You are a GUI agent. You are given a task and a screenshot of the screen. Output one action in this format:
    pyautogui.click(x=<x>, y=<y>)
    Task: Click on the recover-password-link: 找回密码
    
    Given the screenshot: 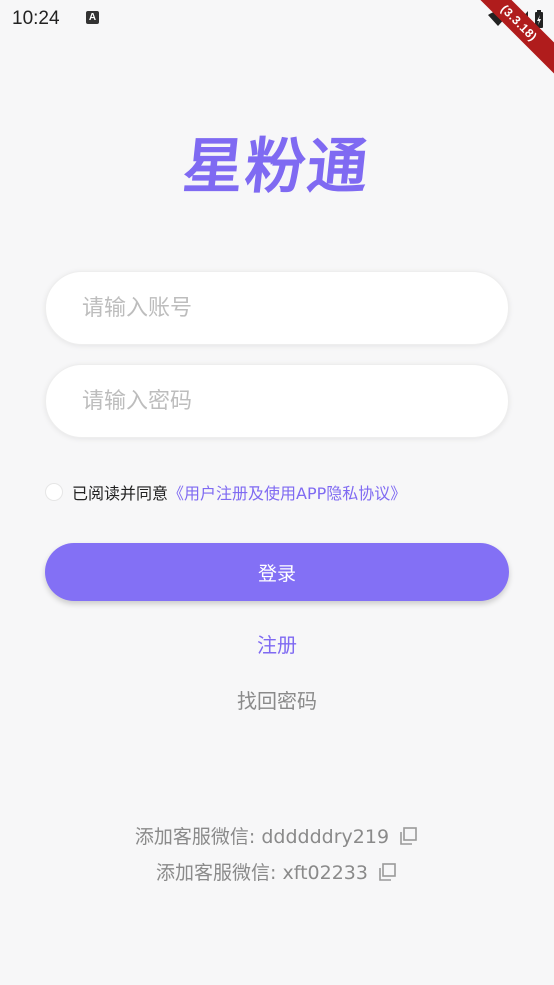 What is the action you would take?
    pyautogui.click(x=277, y=699)
    